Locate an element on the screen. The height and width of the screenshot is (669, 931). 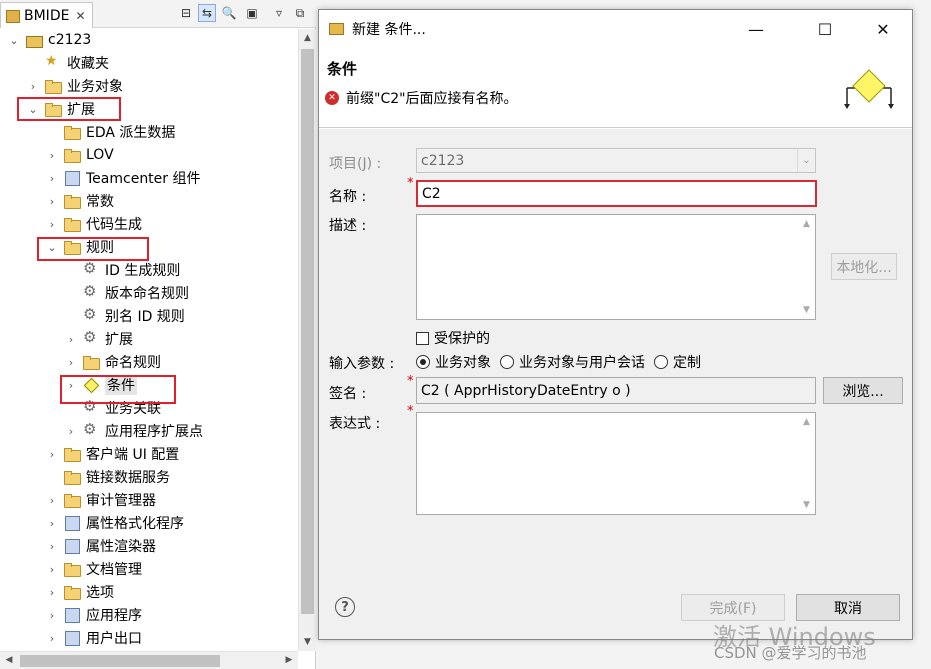
input-params-radio: 业务对象与用户会话 is located at coordinates (572, 362).